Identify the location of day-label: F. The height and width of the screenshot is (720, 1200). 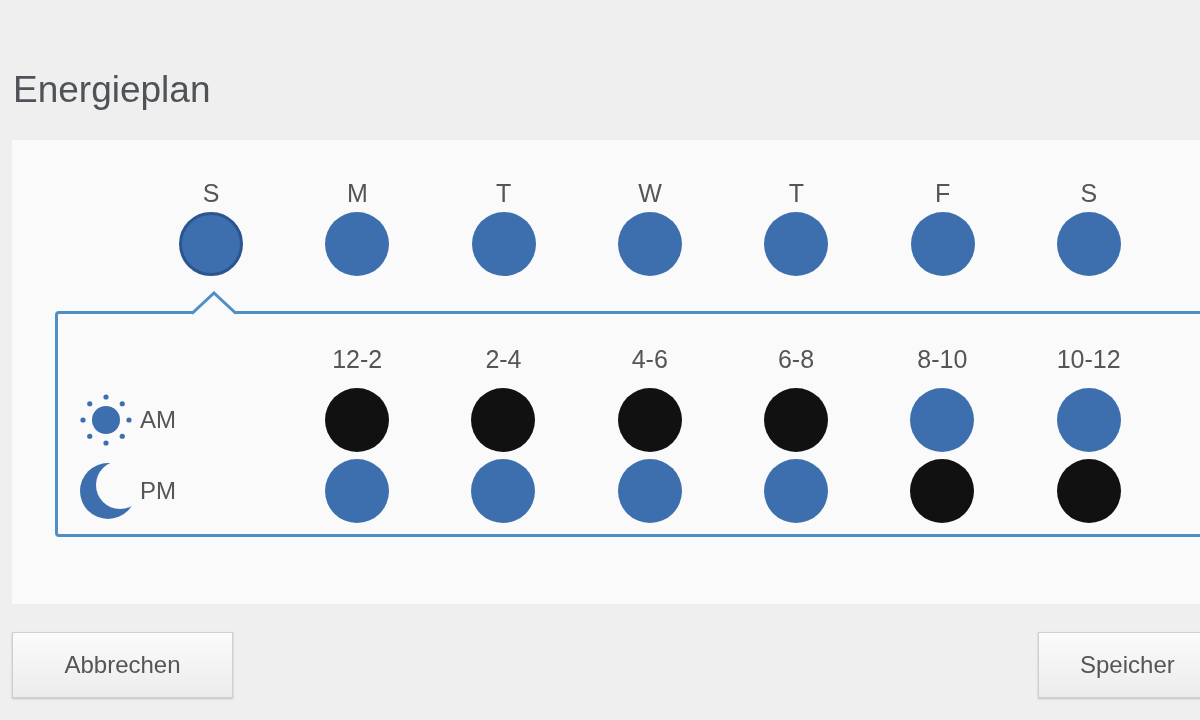
(943, 193).